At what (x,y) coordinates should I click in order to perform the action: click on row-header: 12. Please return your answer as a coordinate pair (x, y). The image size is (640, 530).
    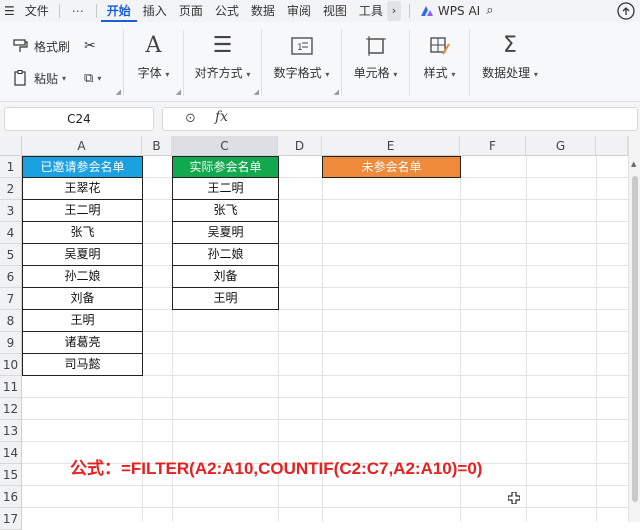
    Looking at the image, I should click on (11, 409).